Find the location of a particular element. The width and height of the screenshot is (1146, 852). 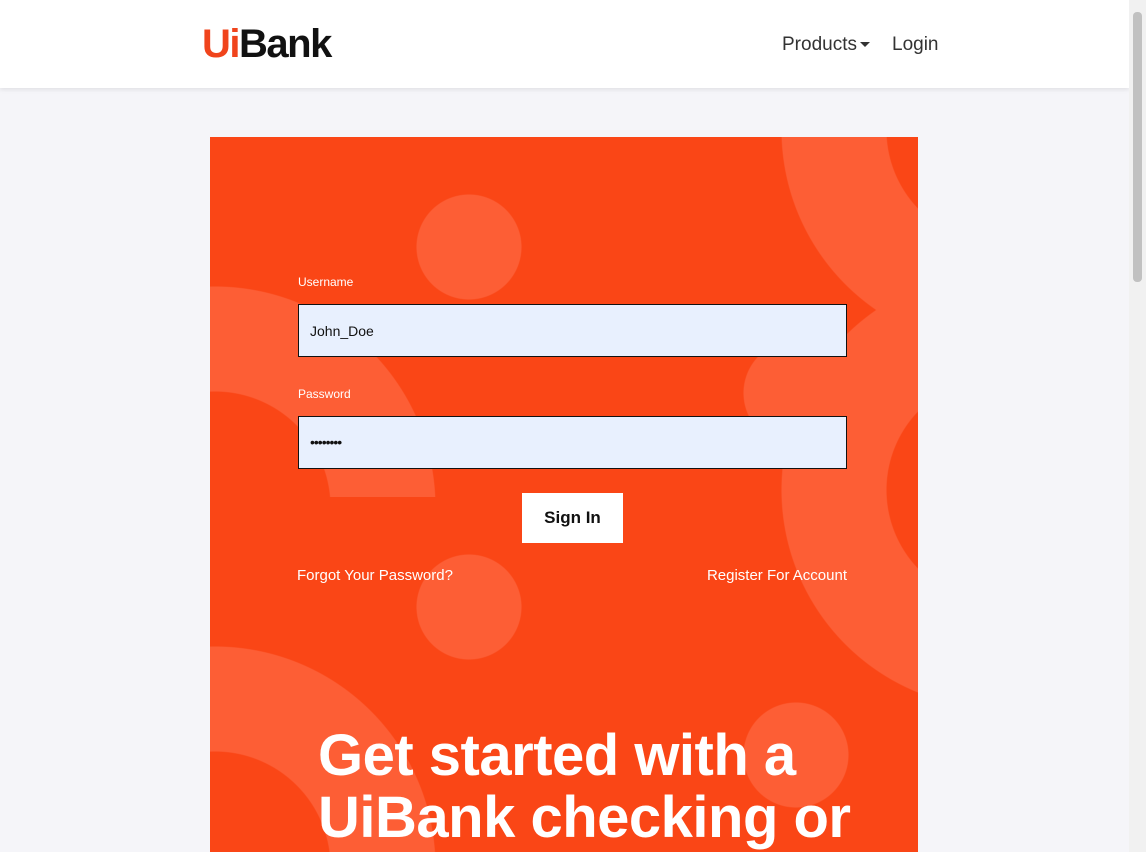

username-label: Username is located at coordinates (326, 282).